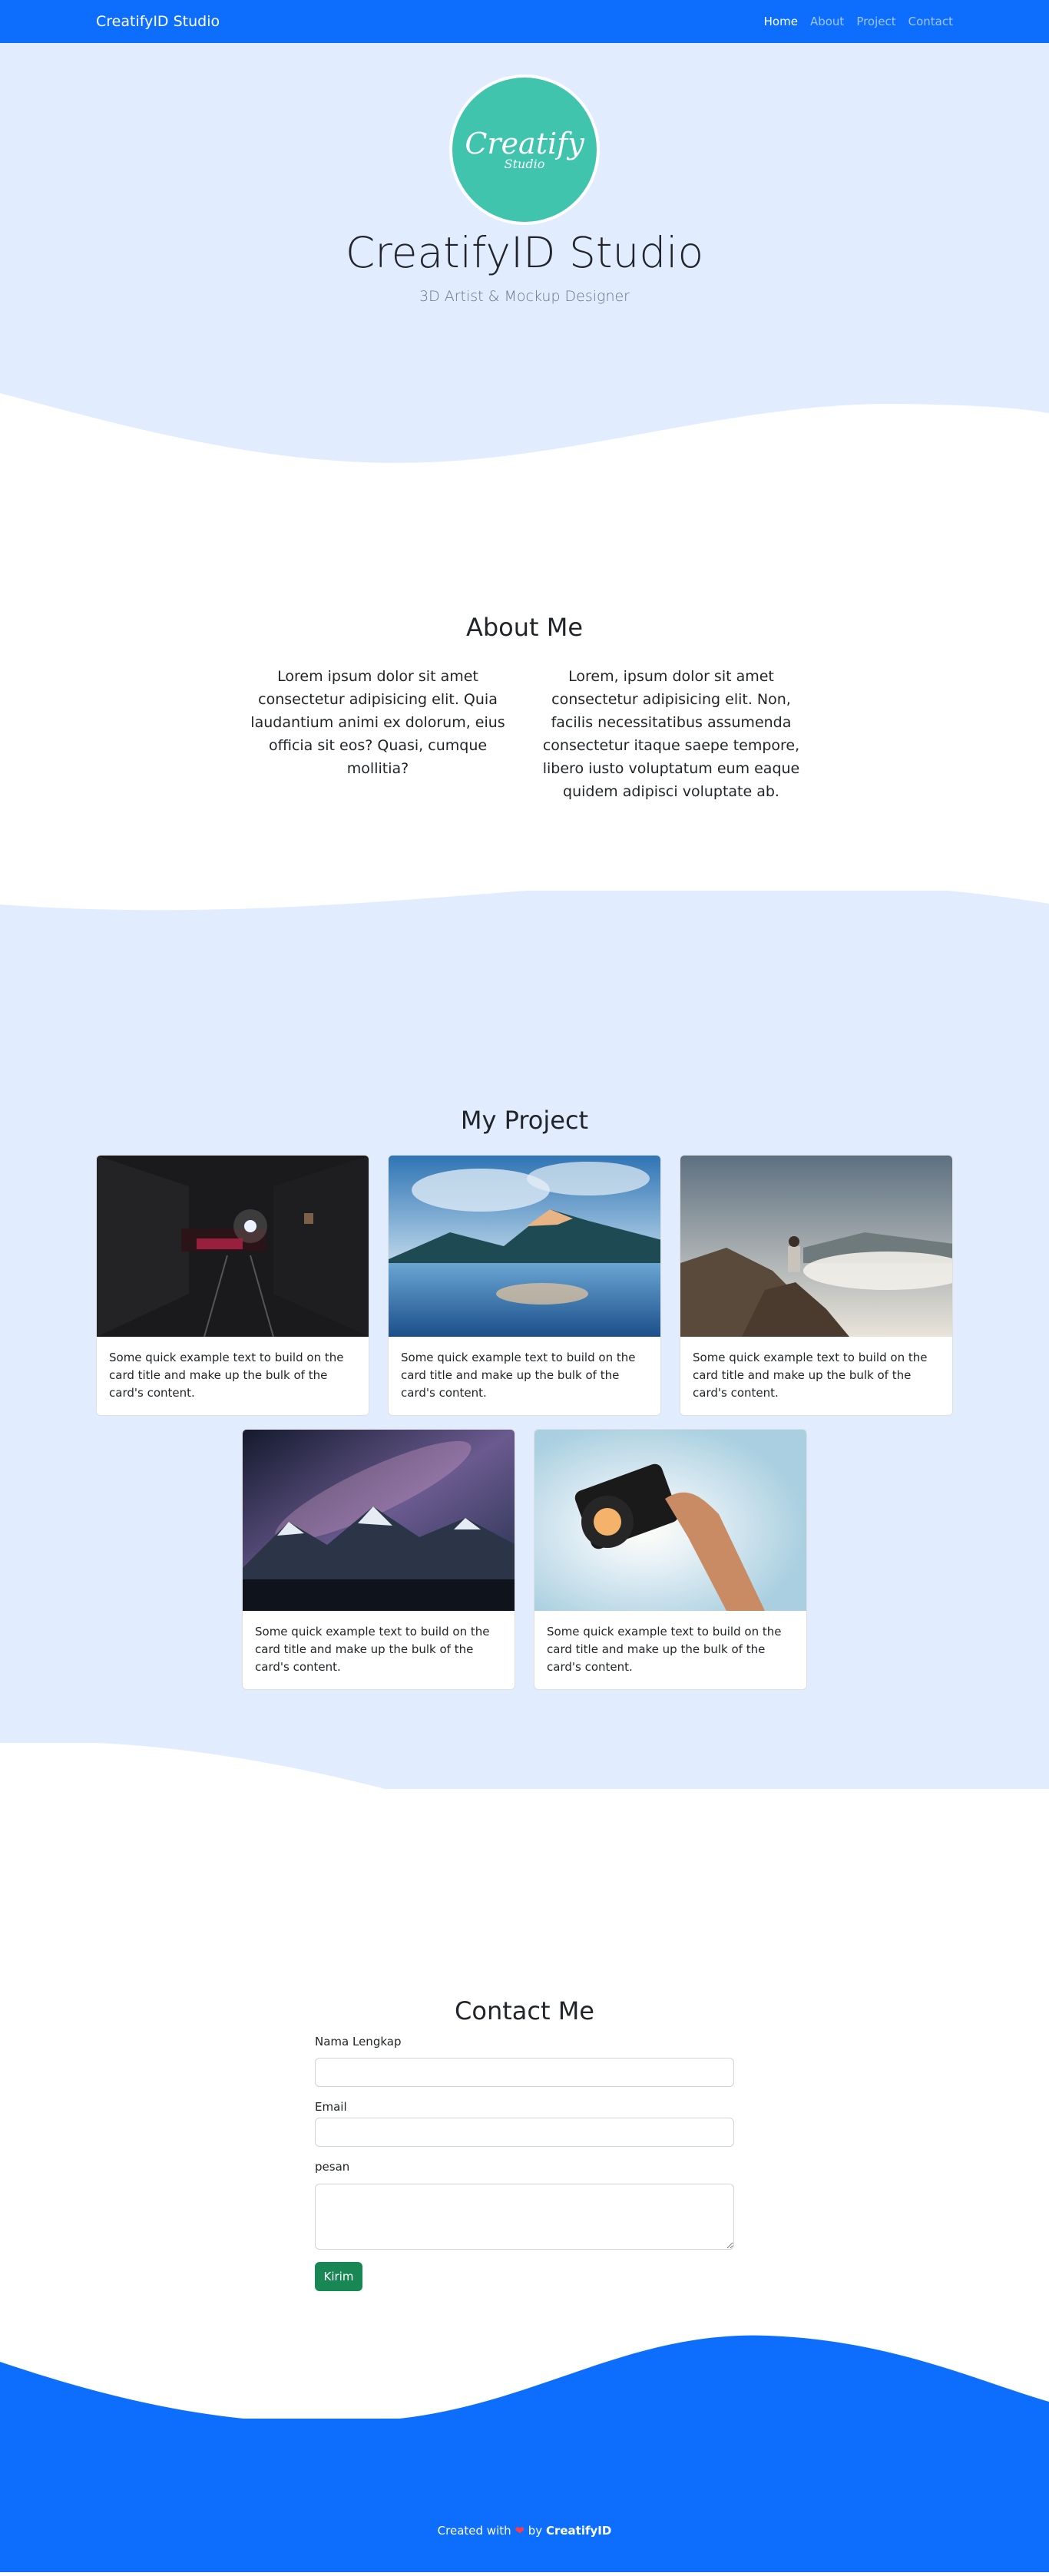 Image resolution: width=1049 pixels, height=2576 pixels. Describe the element at coordinates (524, 296) in the screenshot. I see `hero-subtitle: 3D Artist & Mockup Designer` at that location.